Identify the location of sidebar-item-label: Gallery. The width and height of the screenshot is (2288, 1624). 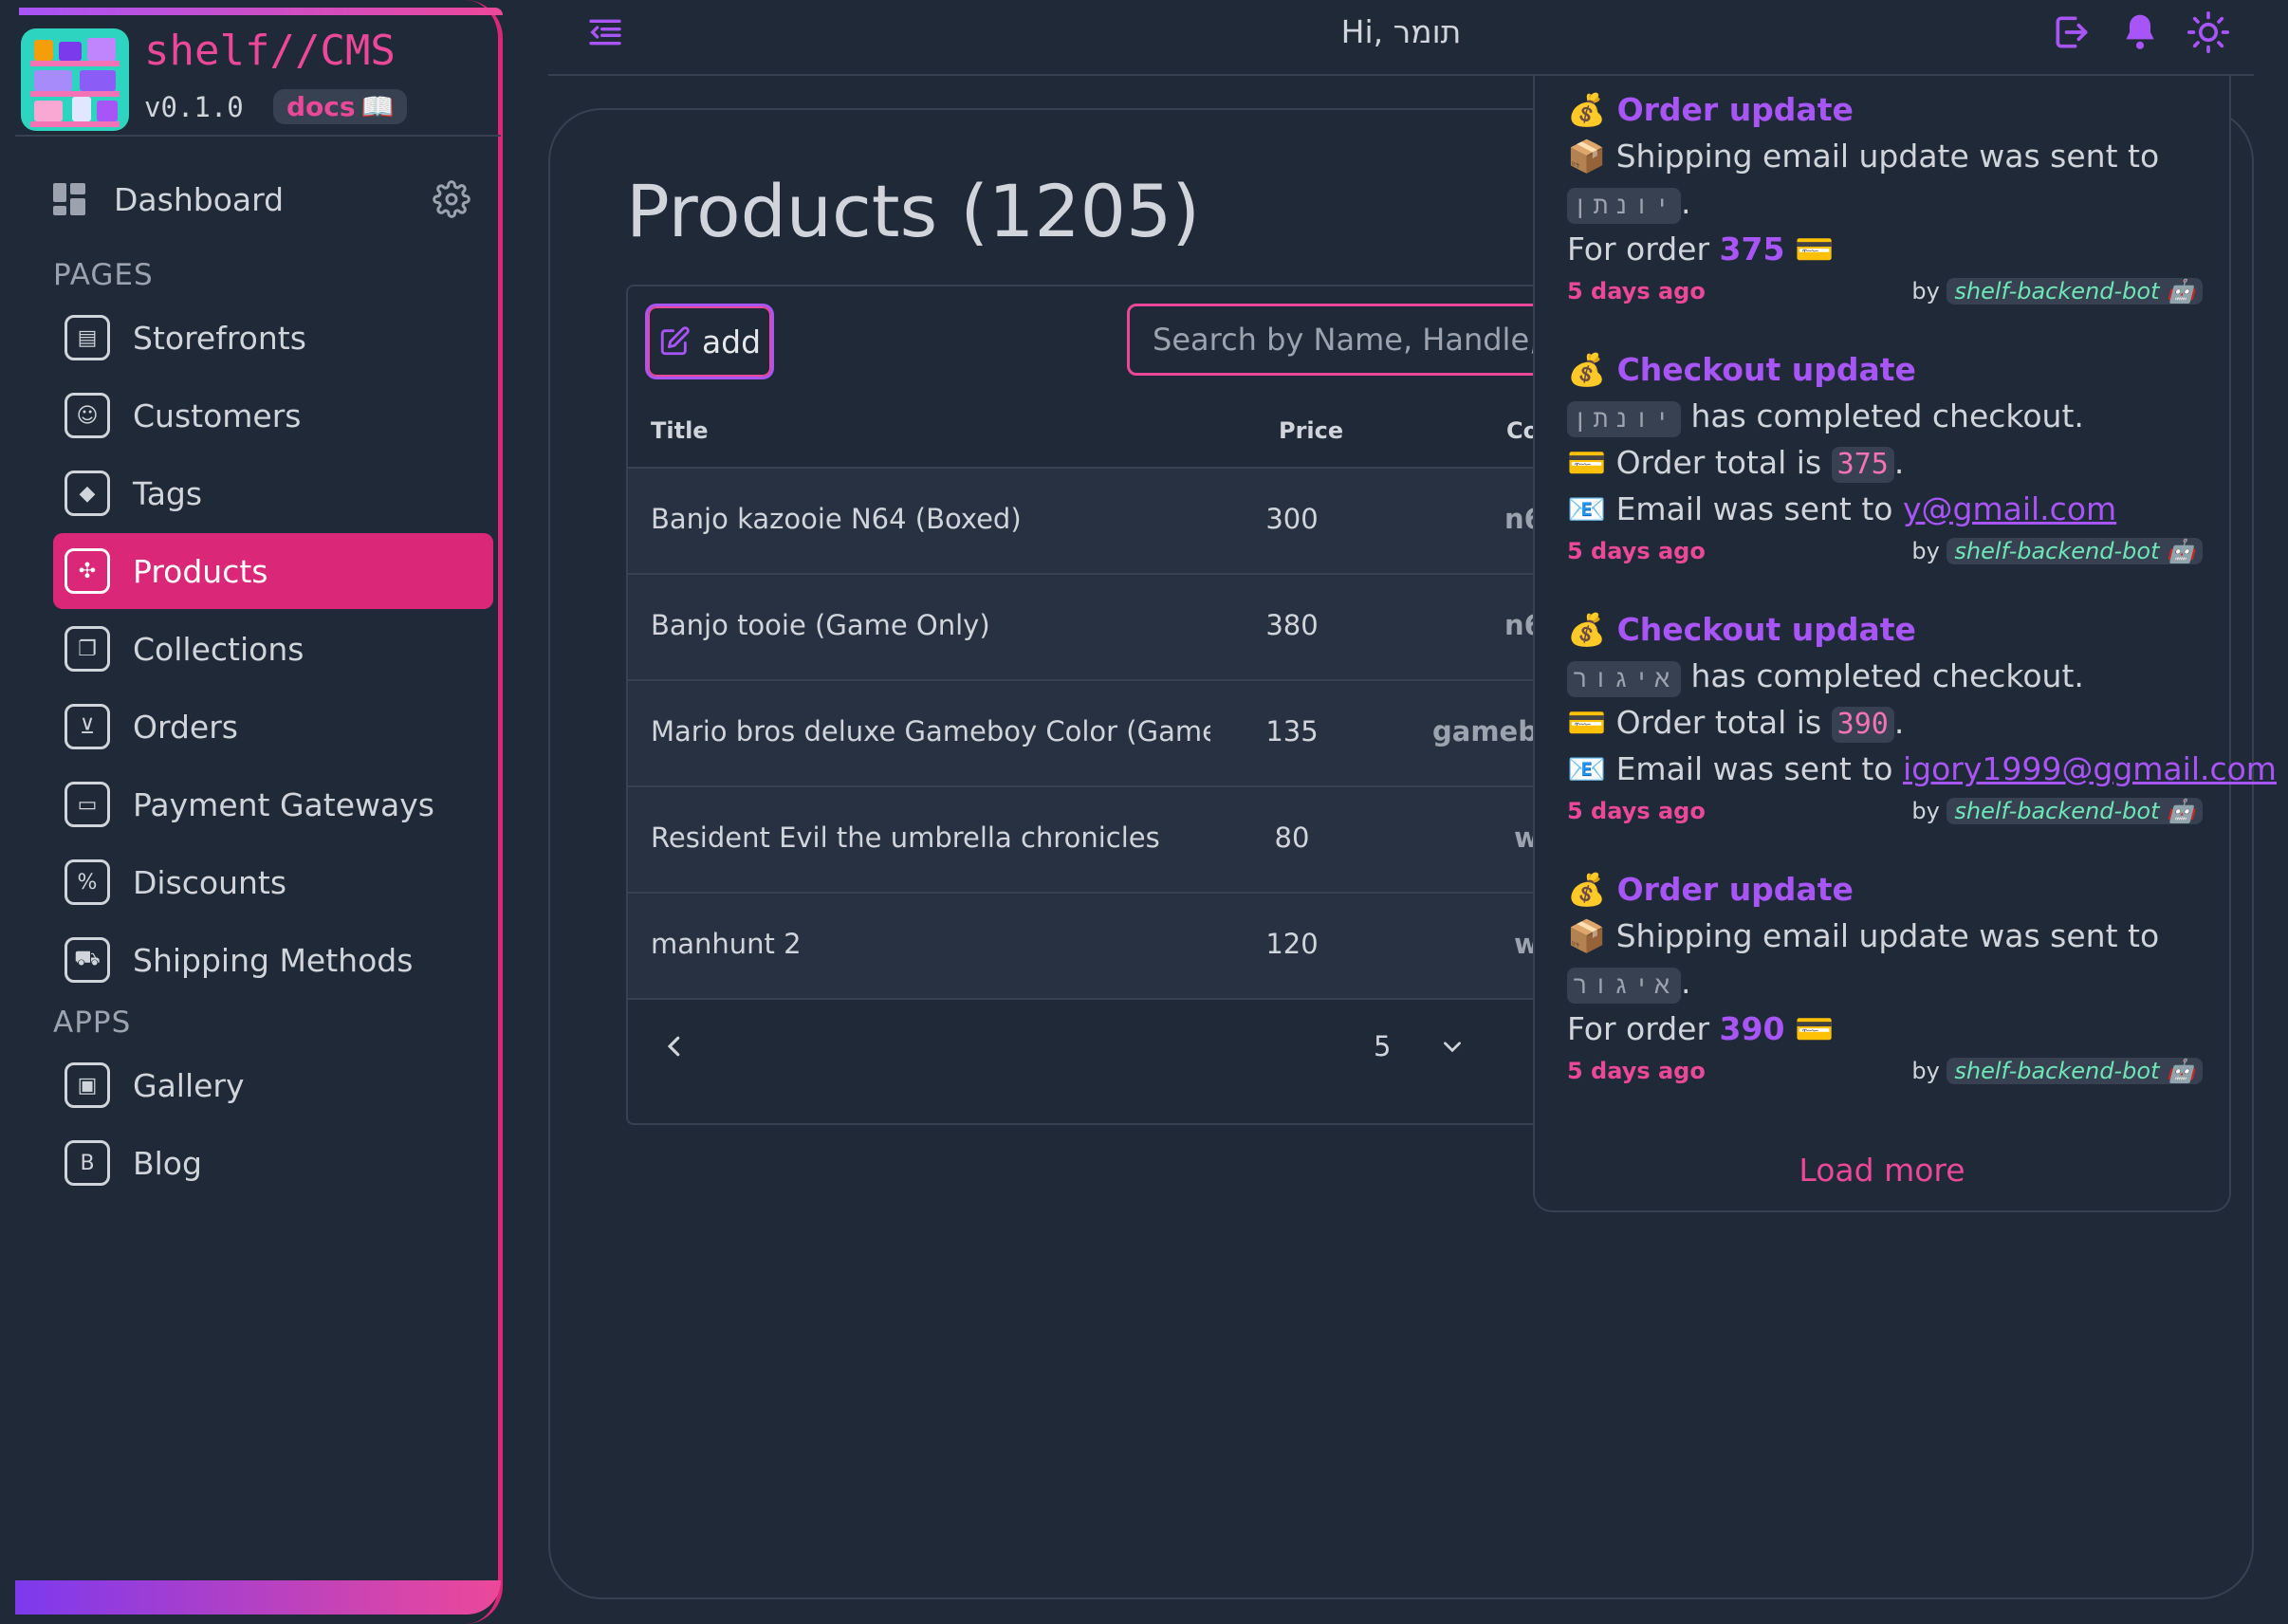
(189, 1085).